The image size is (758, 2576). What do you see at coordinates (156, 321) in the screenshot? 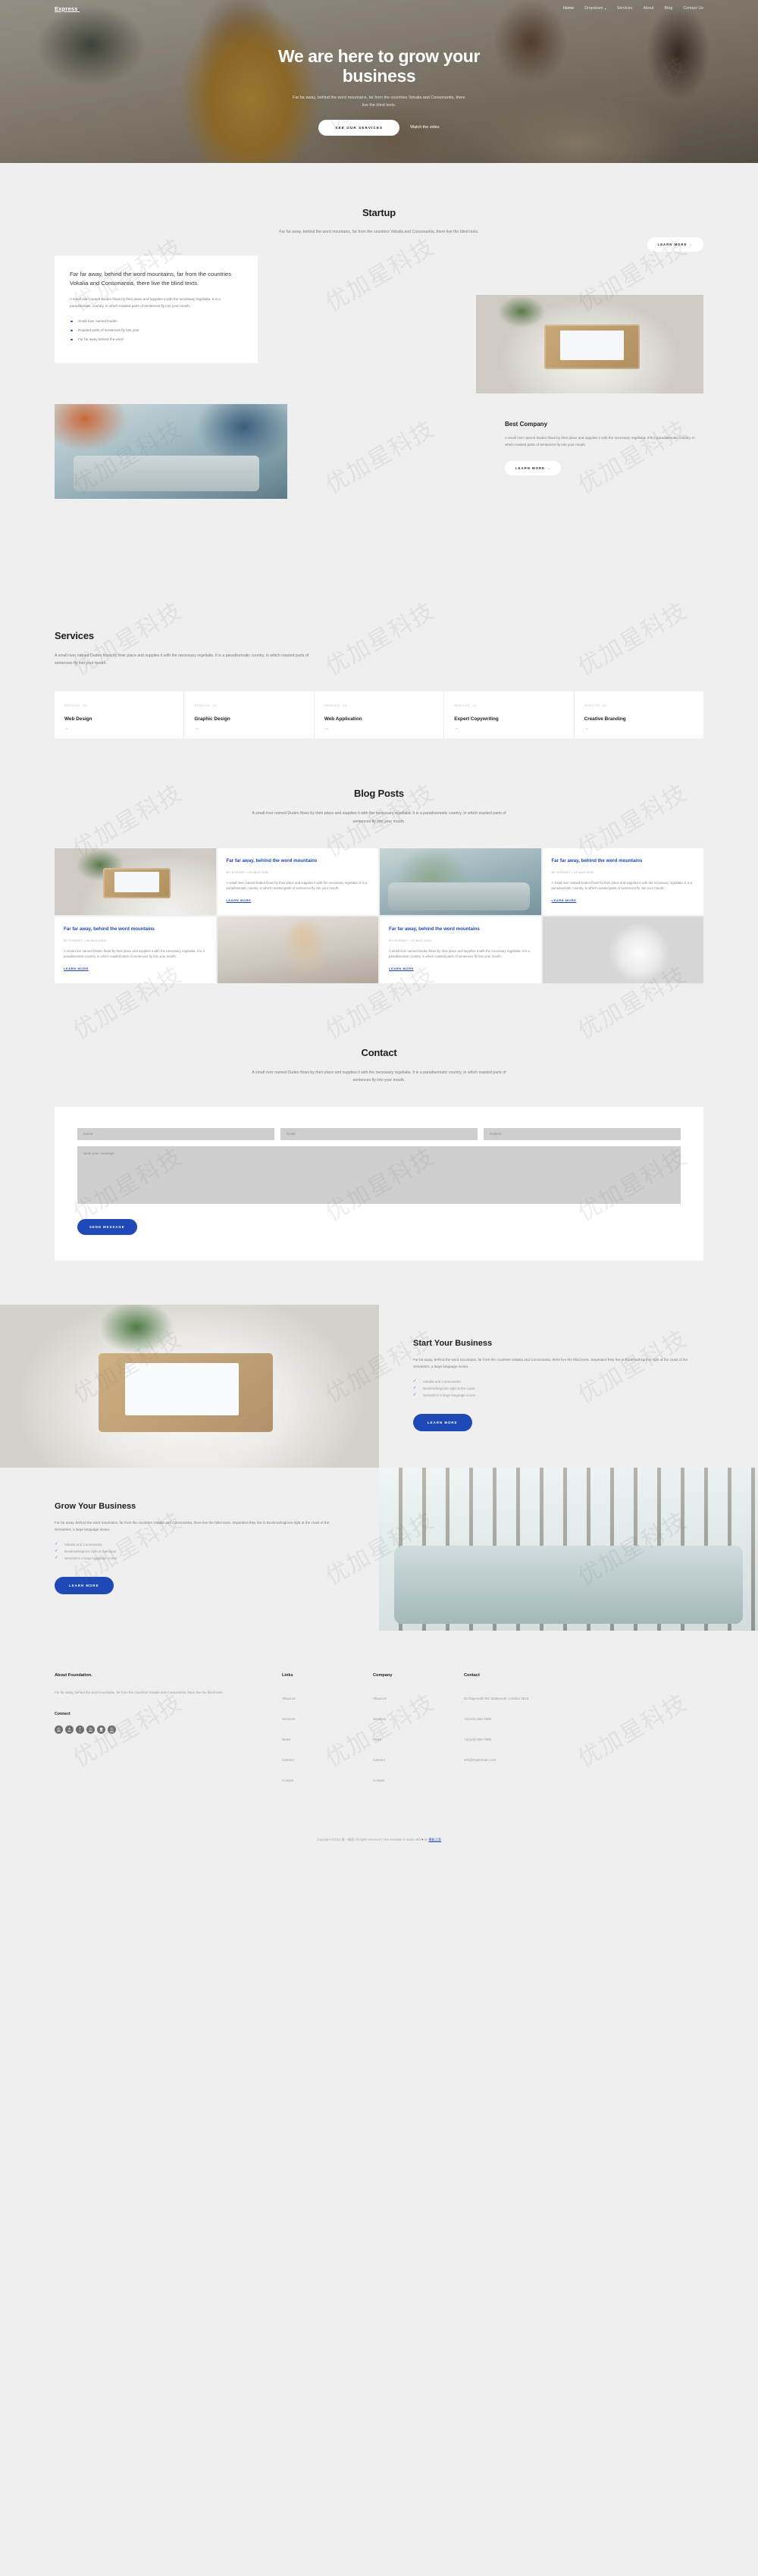
I see `list-item: Small river named Duden` at bounding box center [156, 321].